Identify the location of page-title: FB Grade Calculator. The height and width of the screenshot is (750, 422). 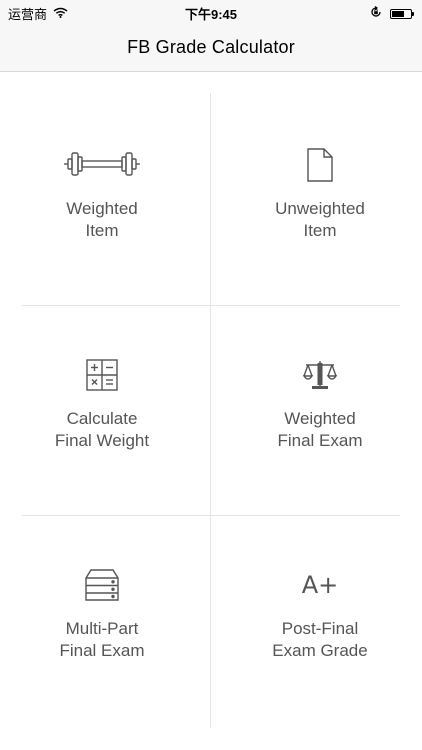
(211, 47).